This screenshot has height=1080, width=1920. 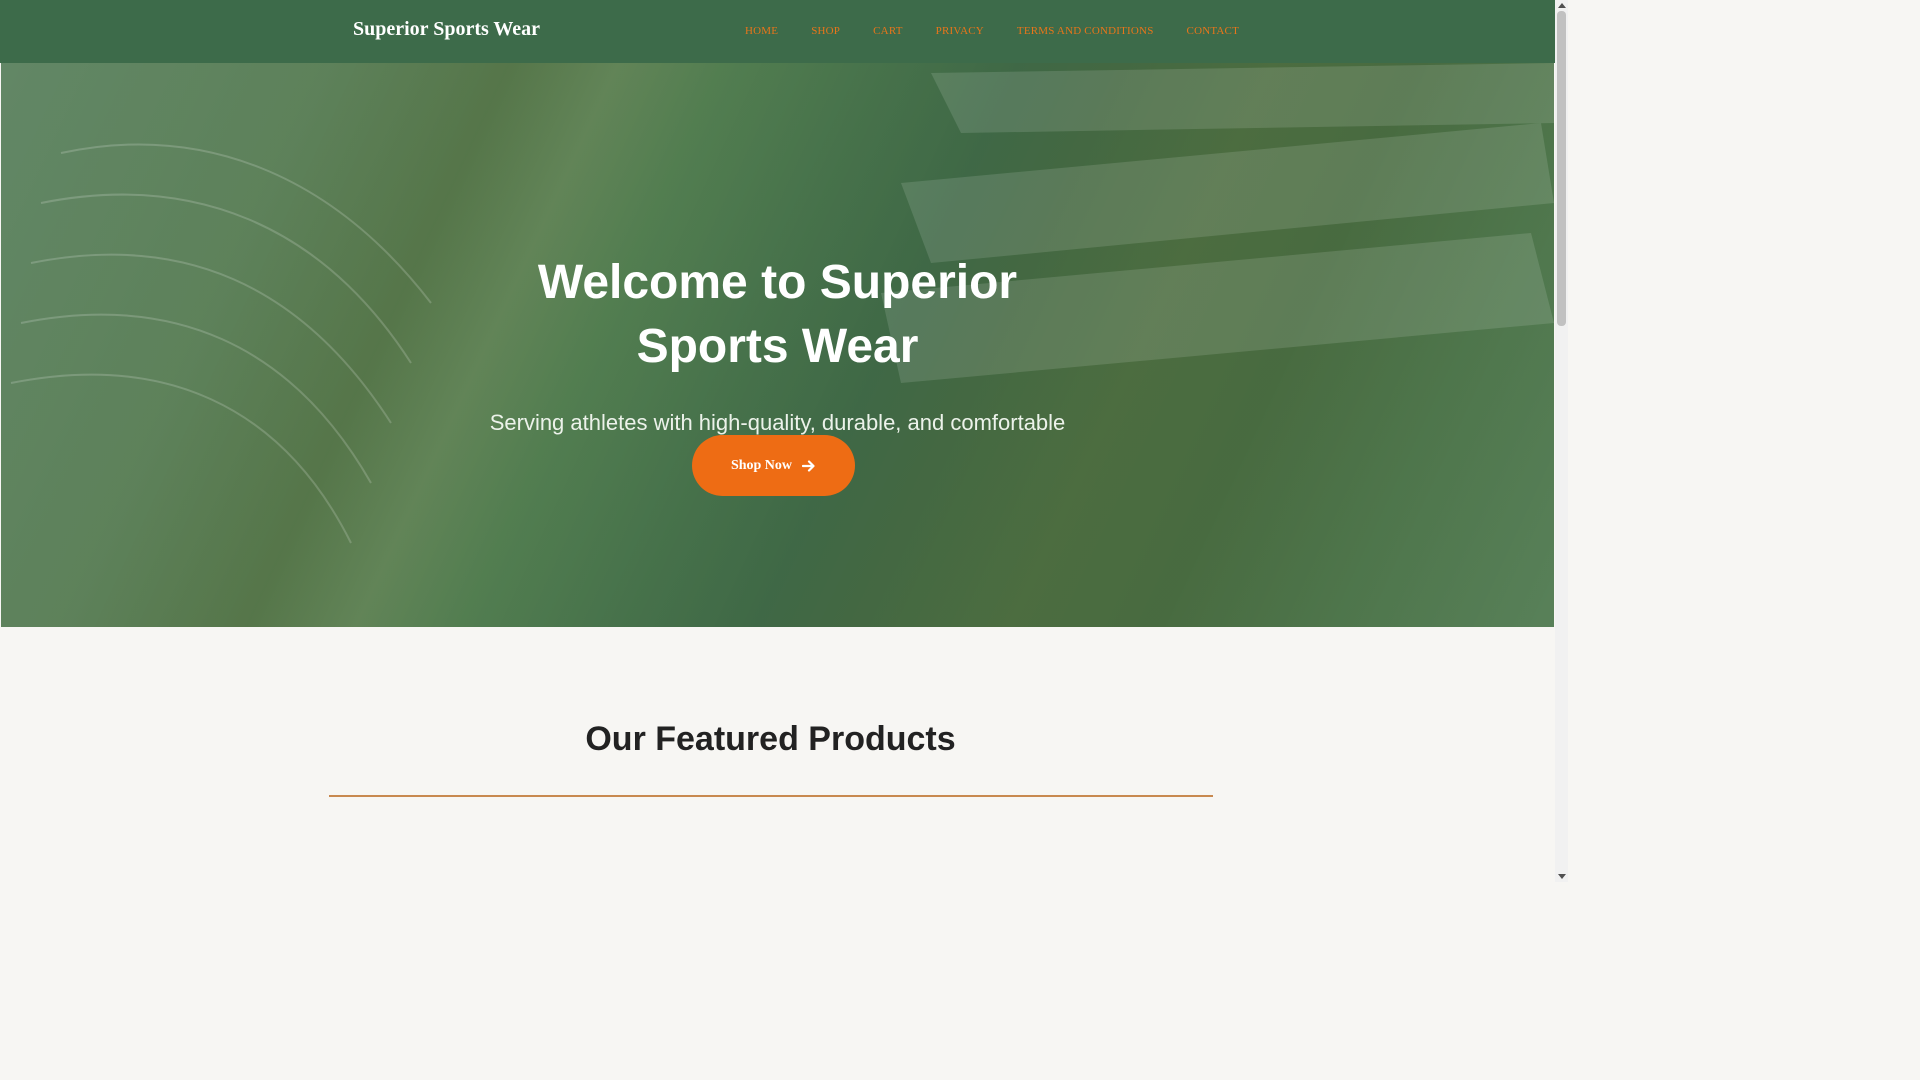 What do you see at coordinates (761, 465) in the screenshot?
I see `shop-now-label: Shop Now` at bounding box center [761, 465].